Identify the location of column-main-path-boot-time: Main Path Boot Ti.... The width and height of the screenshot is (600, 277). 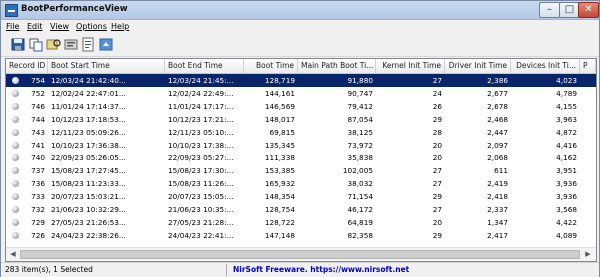
(337, 66).